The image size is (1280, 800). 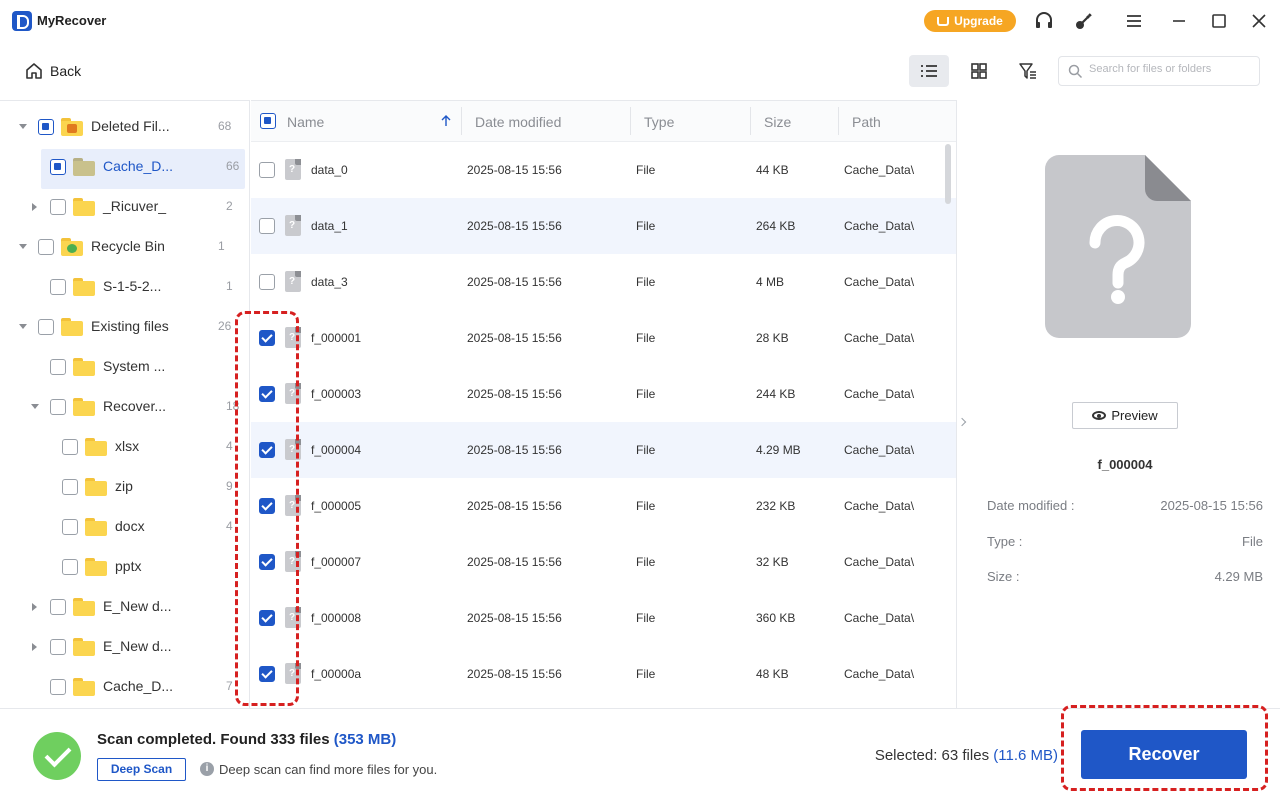 What do you see at coordinates (1084, 21) in the screenshot?
I see `key-icon` at bounding box center [1084, 21].